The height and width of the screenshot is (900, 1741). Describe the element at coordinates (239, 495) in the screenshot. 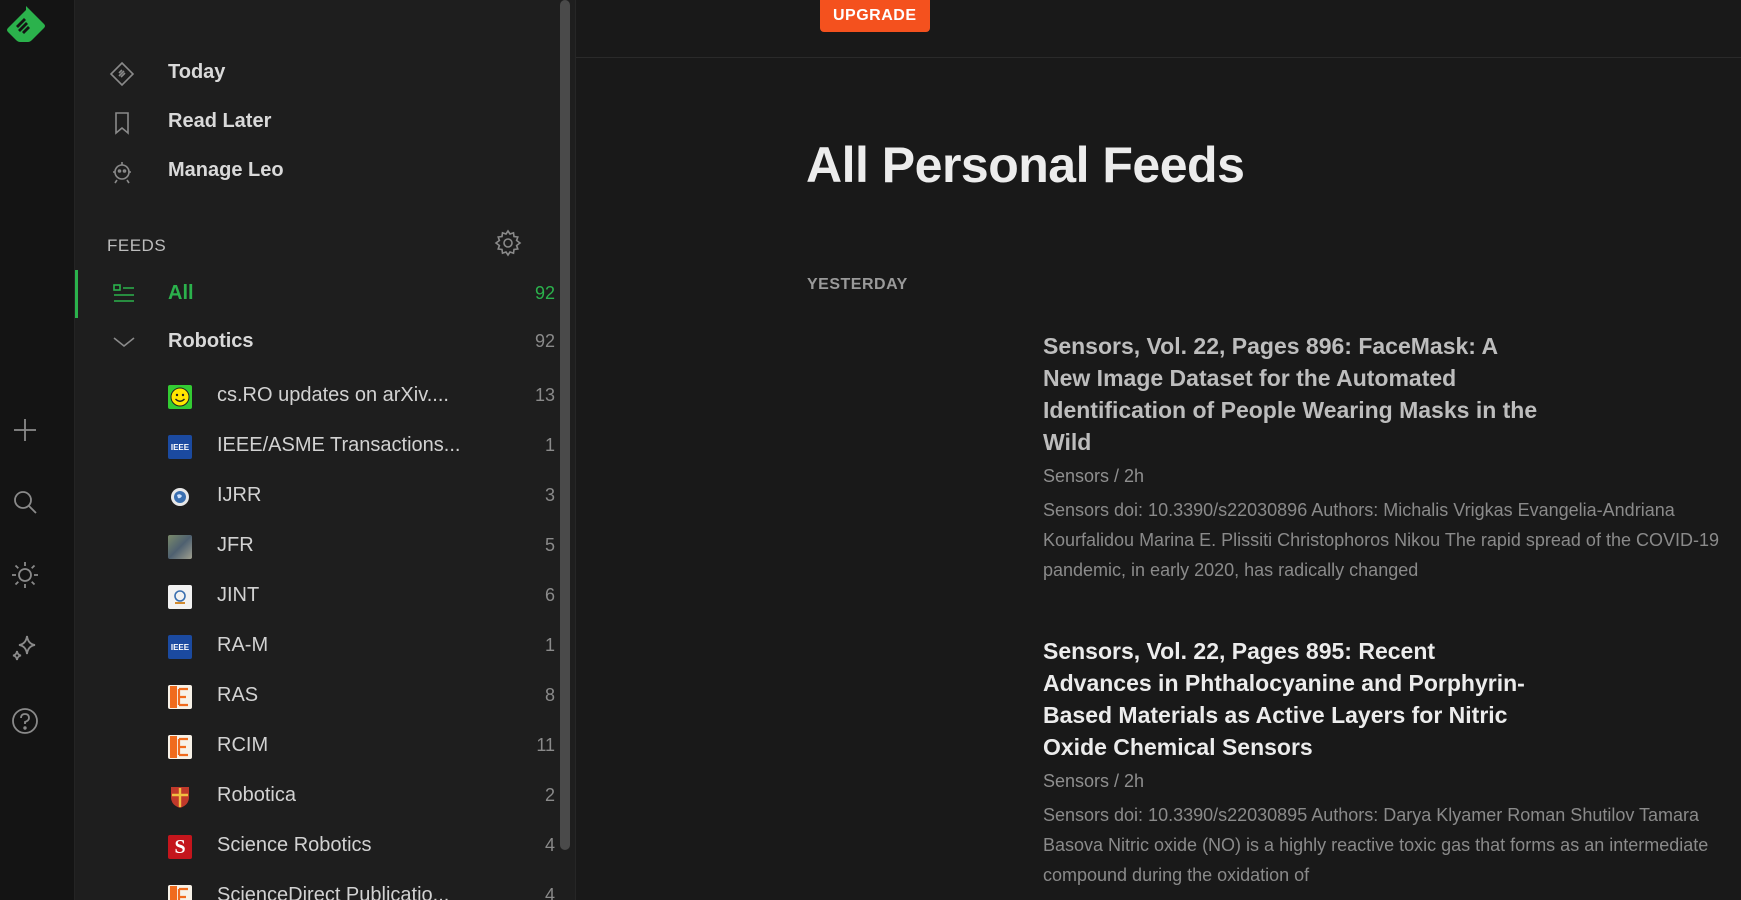

I see `feed-item-label: IJRR` at that location.